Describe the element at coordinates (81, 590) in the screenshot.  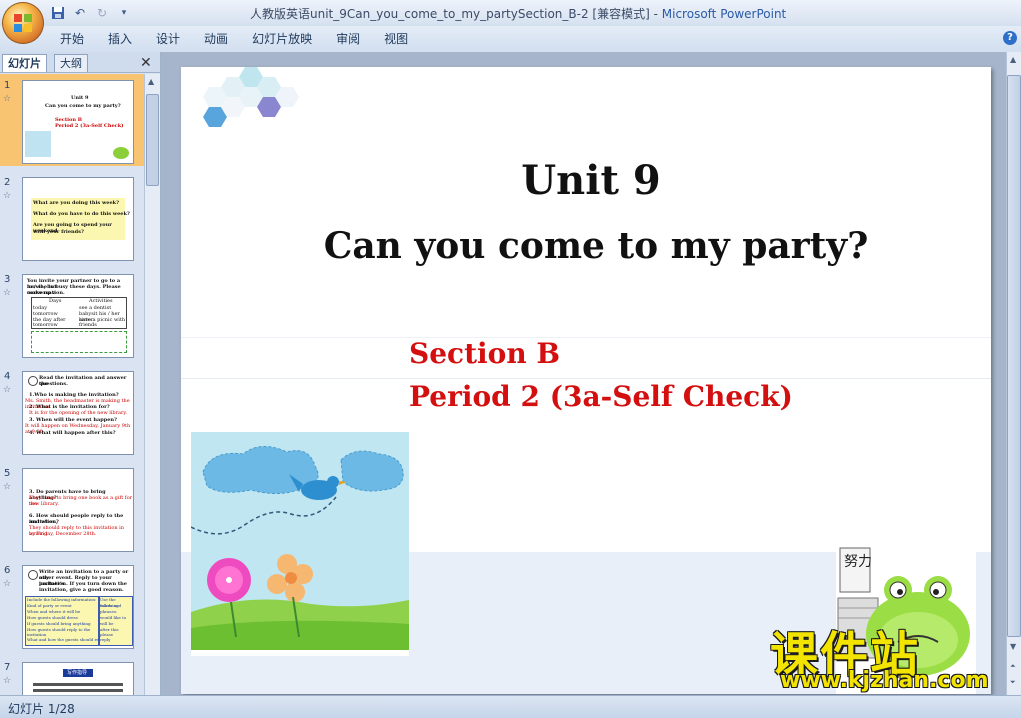
I see `thumbnail-text: invitation, give a good reason.` at that location.